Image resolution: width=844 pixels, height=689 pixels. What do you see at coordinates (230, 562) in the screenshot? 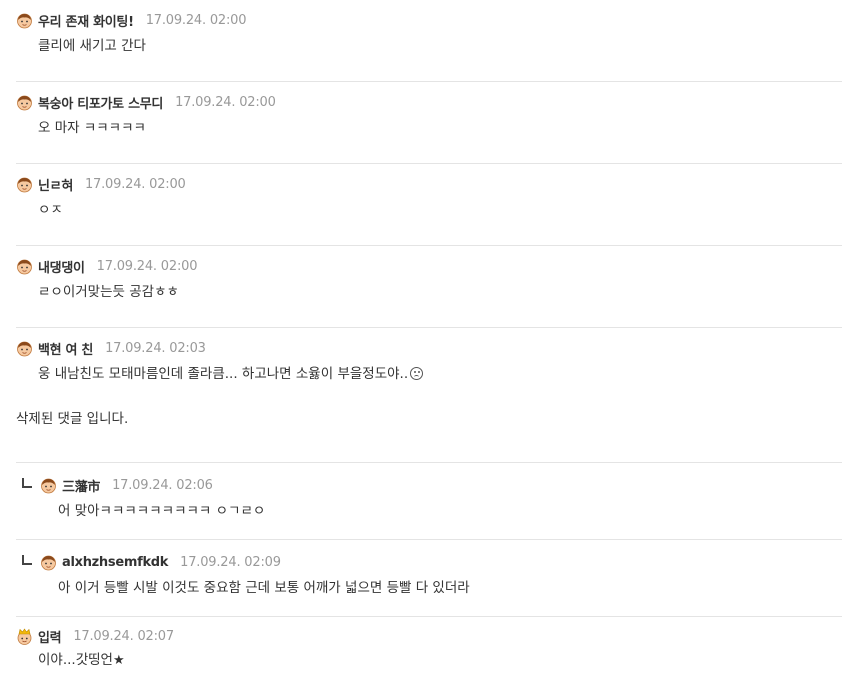
I see `comment-date: 17.09.24. 02:09` at bounding box center [230, 562].